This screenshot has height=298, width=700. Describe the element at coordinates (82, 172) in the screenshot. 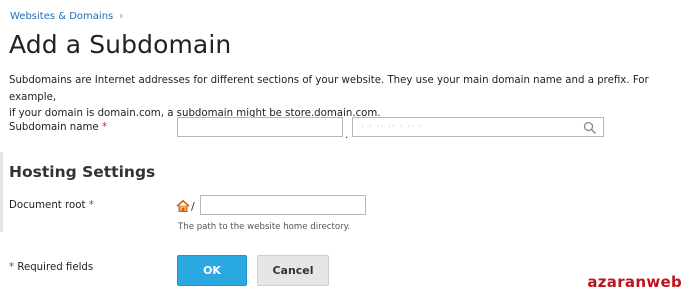

I see `hosting-settings-heading: Hosting Settings` at that location.